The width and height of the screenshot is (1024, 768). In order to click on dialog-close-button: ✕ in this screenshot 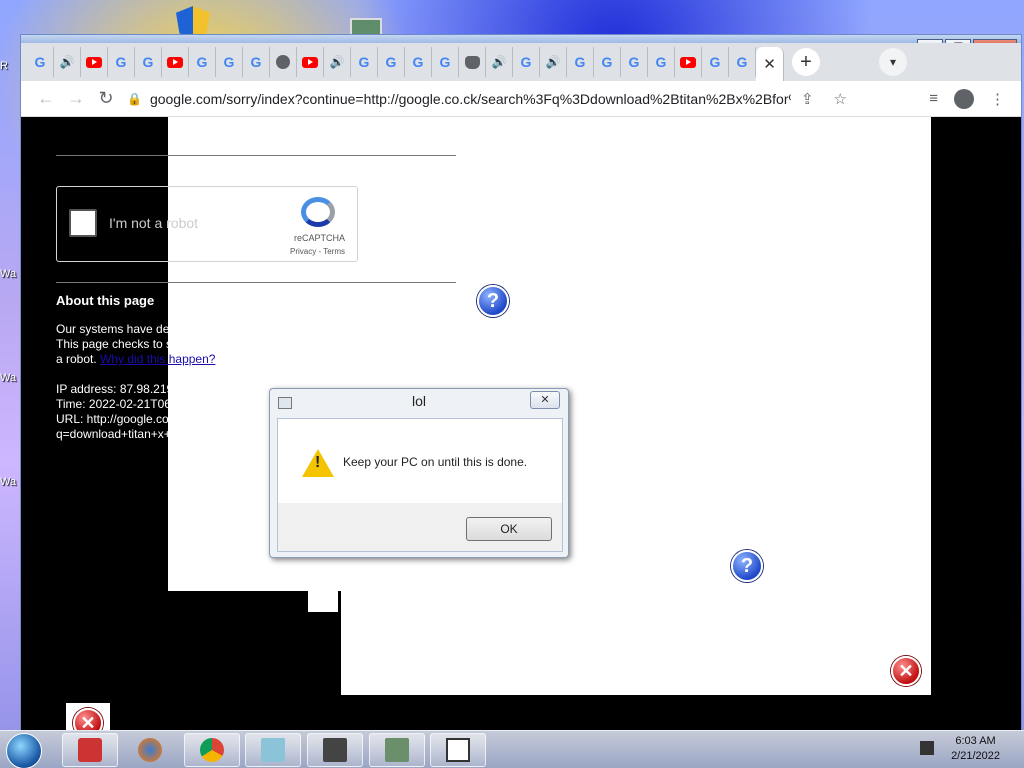, I will do `click(545, 400)`.